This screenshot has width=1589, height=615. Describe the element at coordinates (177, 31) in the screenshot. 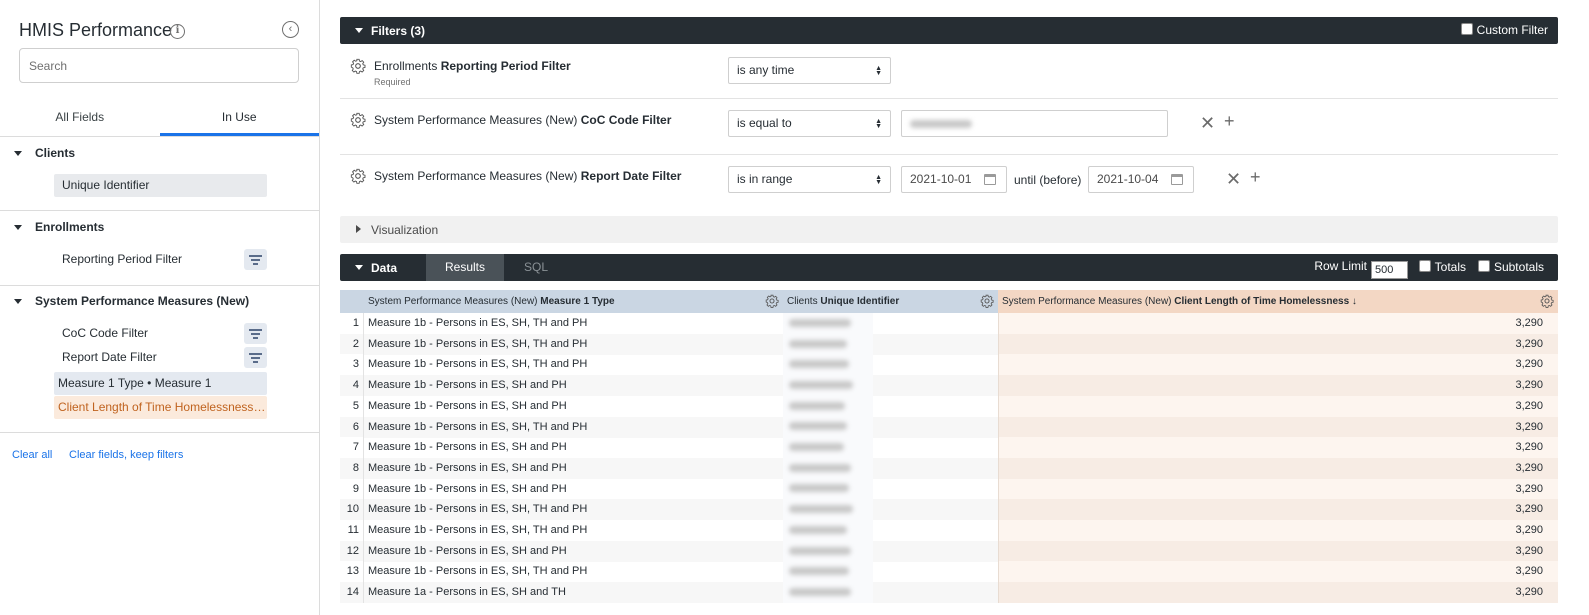

I see `info-icon: i` at that location.